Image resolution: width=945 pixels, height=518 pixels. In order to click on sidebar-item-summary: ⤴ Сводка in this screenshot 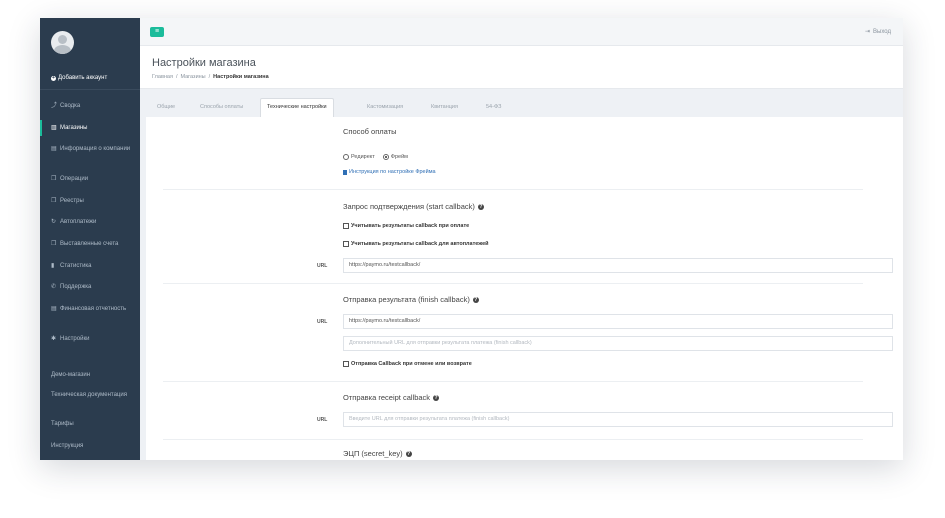, I will do `click(90, 106)`.